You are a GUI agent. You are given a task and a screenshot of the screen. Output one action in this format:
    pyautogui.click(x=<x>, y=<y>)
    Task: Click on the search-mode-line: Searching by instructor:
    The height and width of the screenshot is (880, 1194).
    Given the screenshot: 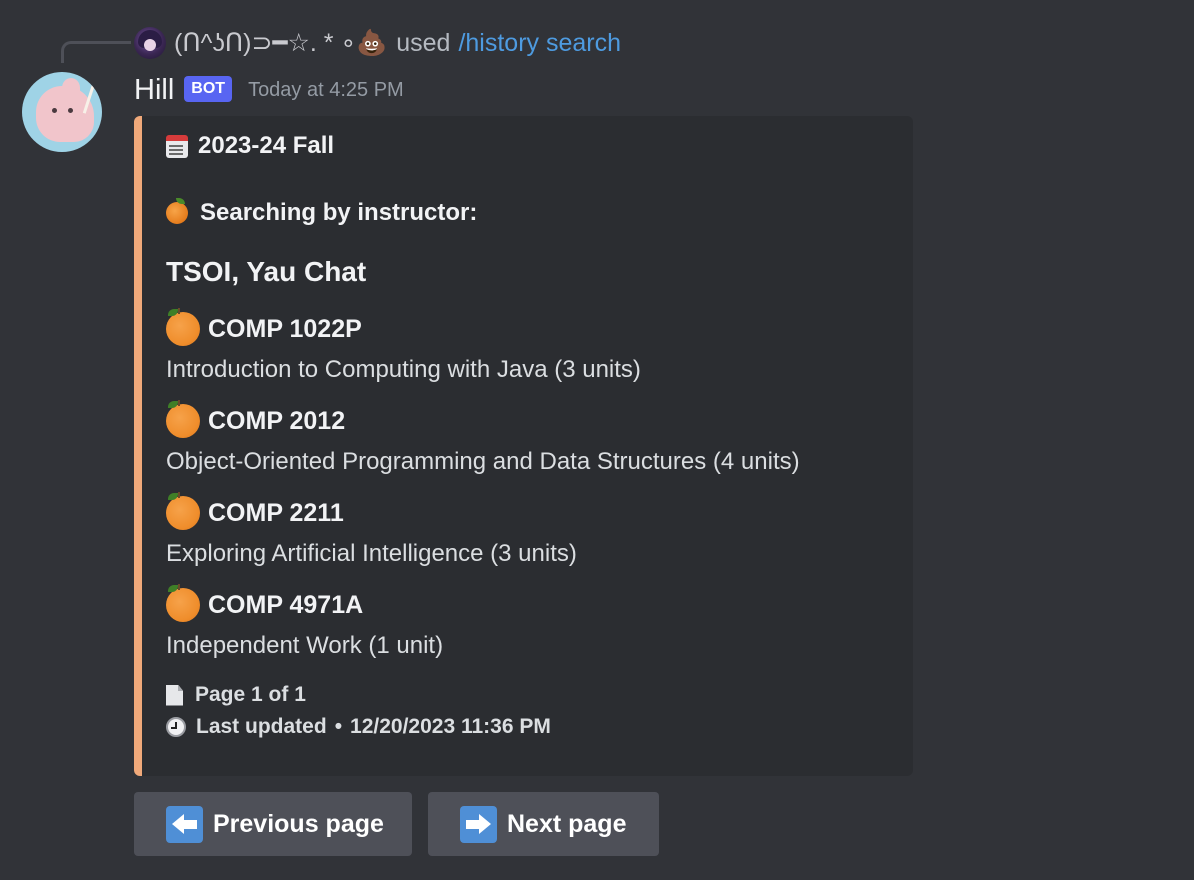 What is the action you would take?
    pyautogui.click(x=322, y=212)
    